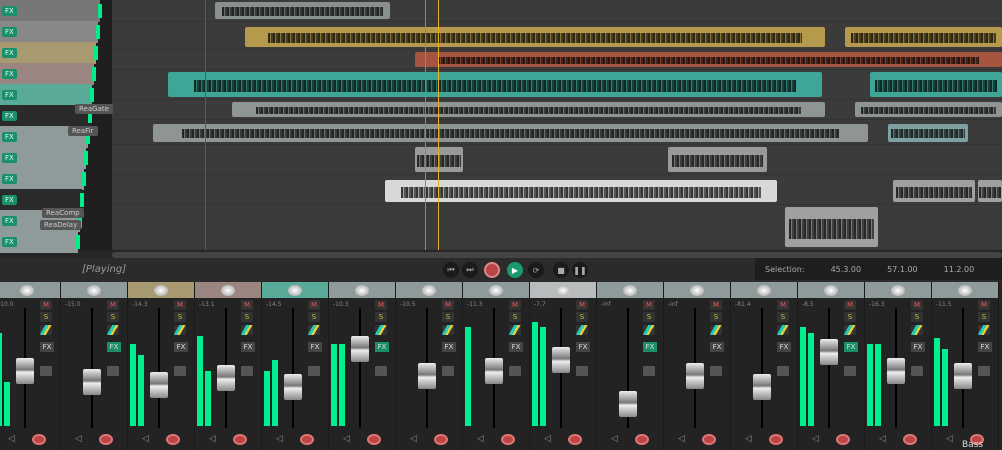 This screenshot has height=450, width=1002. I want to click on fx-slot-reacomp: ReaComp, so click(63, 213).